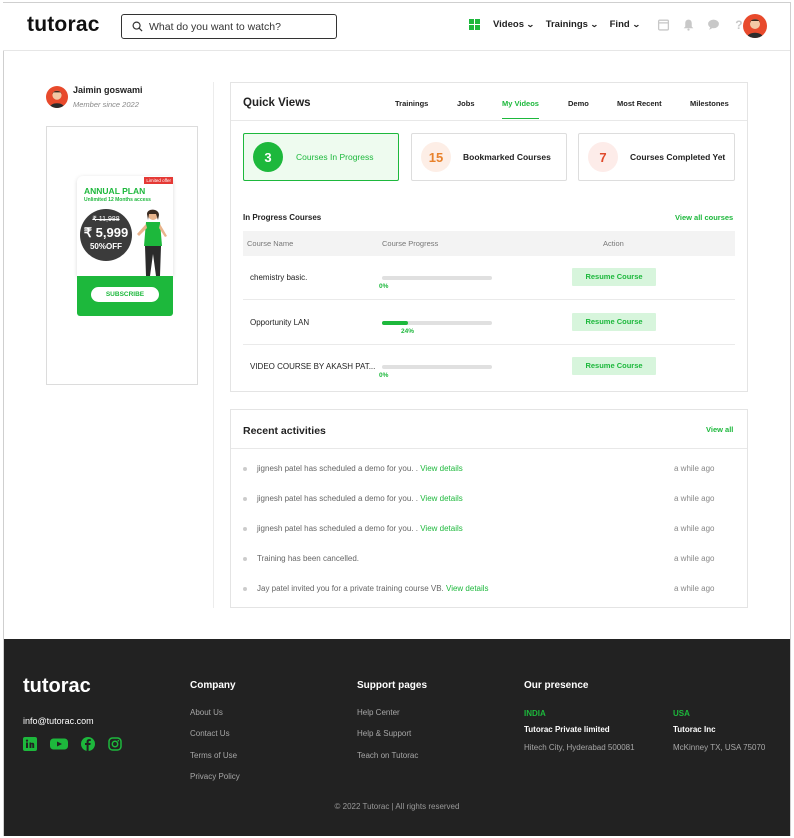  I want to click on ad-plan-title: ANNUAL PLAN, so click(115, 191).